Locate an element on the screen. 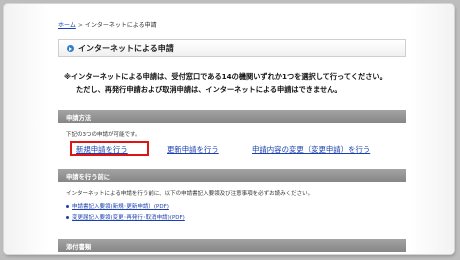 This screenshot has width=460, height=260. breadcrumb-home-link: ホーム is located at coordinates (67, 25).